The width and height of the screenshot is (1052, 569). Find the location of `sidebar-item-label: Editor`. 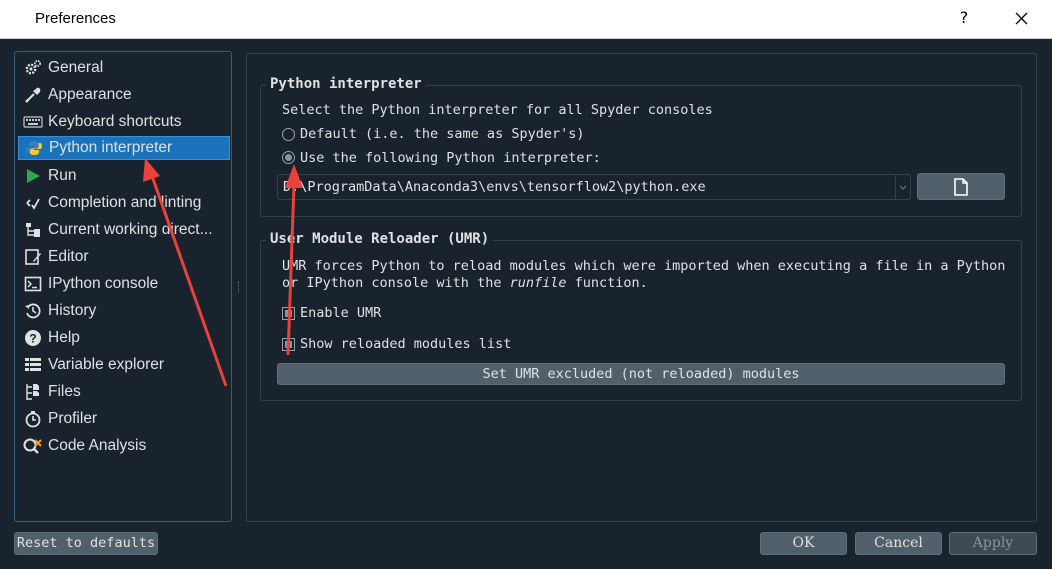

sidebar-item-label: Editor is located at coordinates (68, 256).